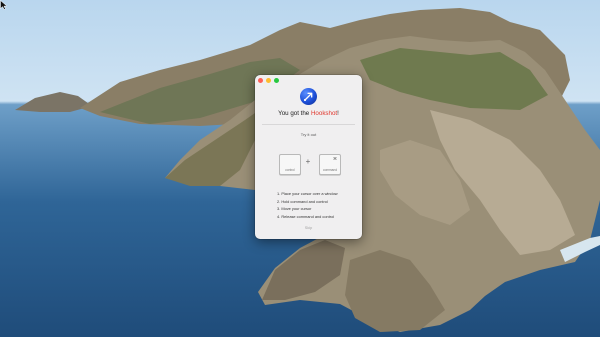  I want to click on headline: You got the Hookshot!, so click(308, 113).